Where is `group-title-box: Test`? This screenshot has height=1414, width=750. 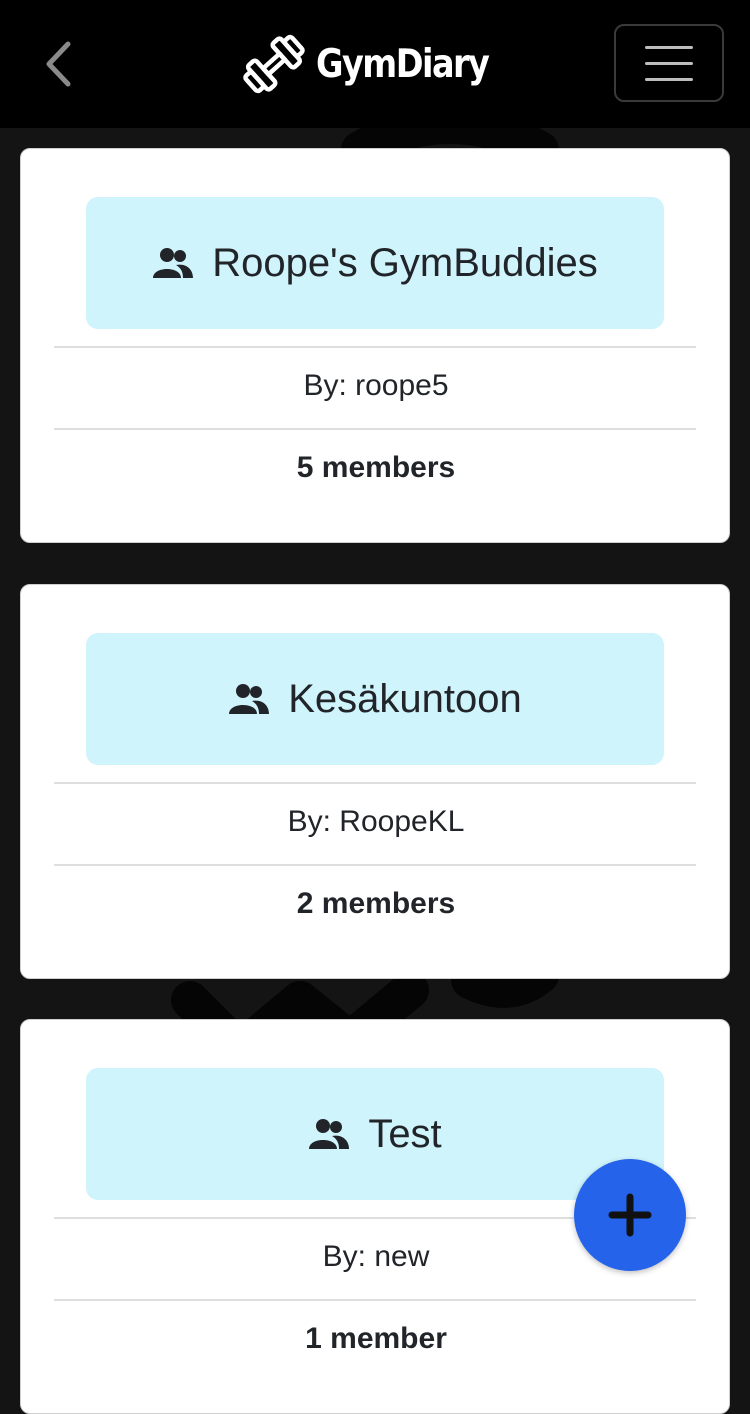
group-title-box: Test is located at coordinates (375, 1134).